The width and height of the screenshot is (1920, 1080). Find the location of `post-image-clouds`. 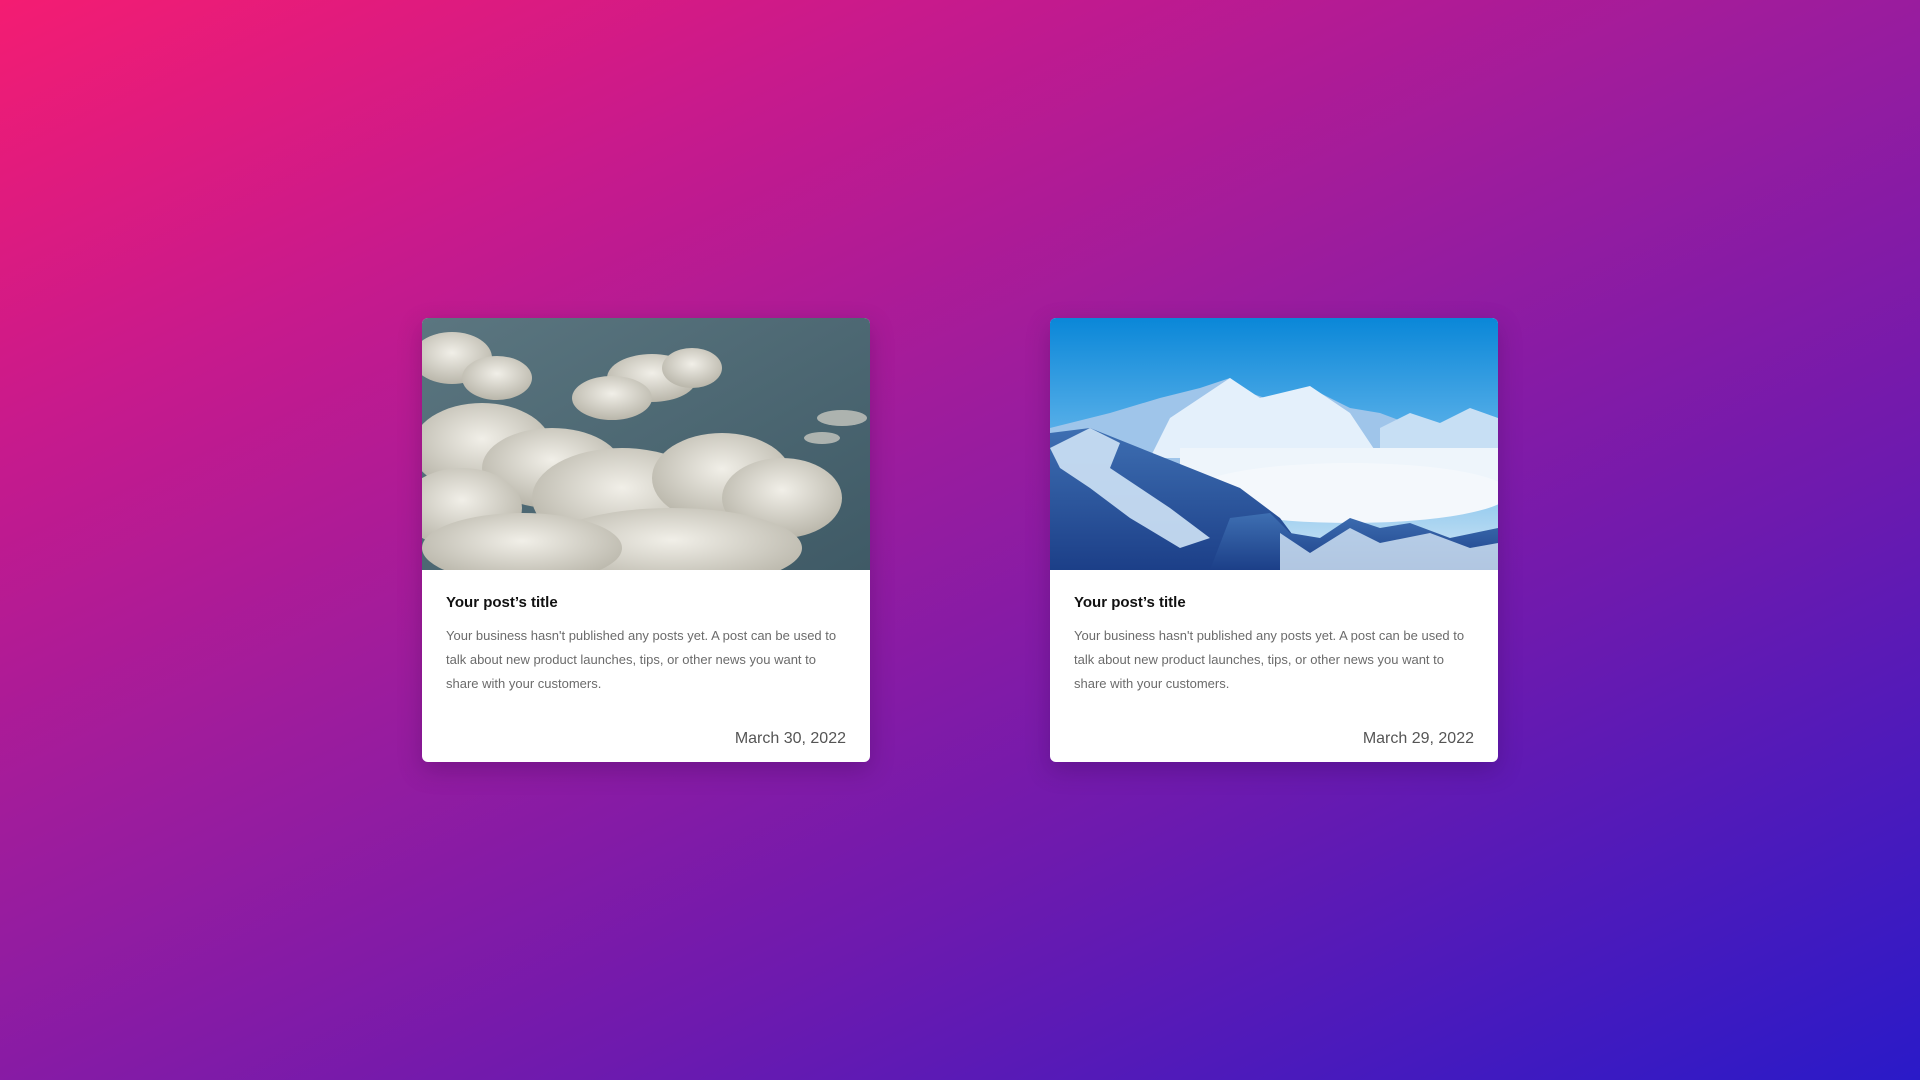

post-image-clouds is located at coordinates (646, 444).